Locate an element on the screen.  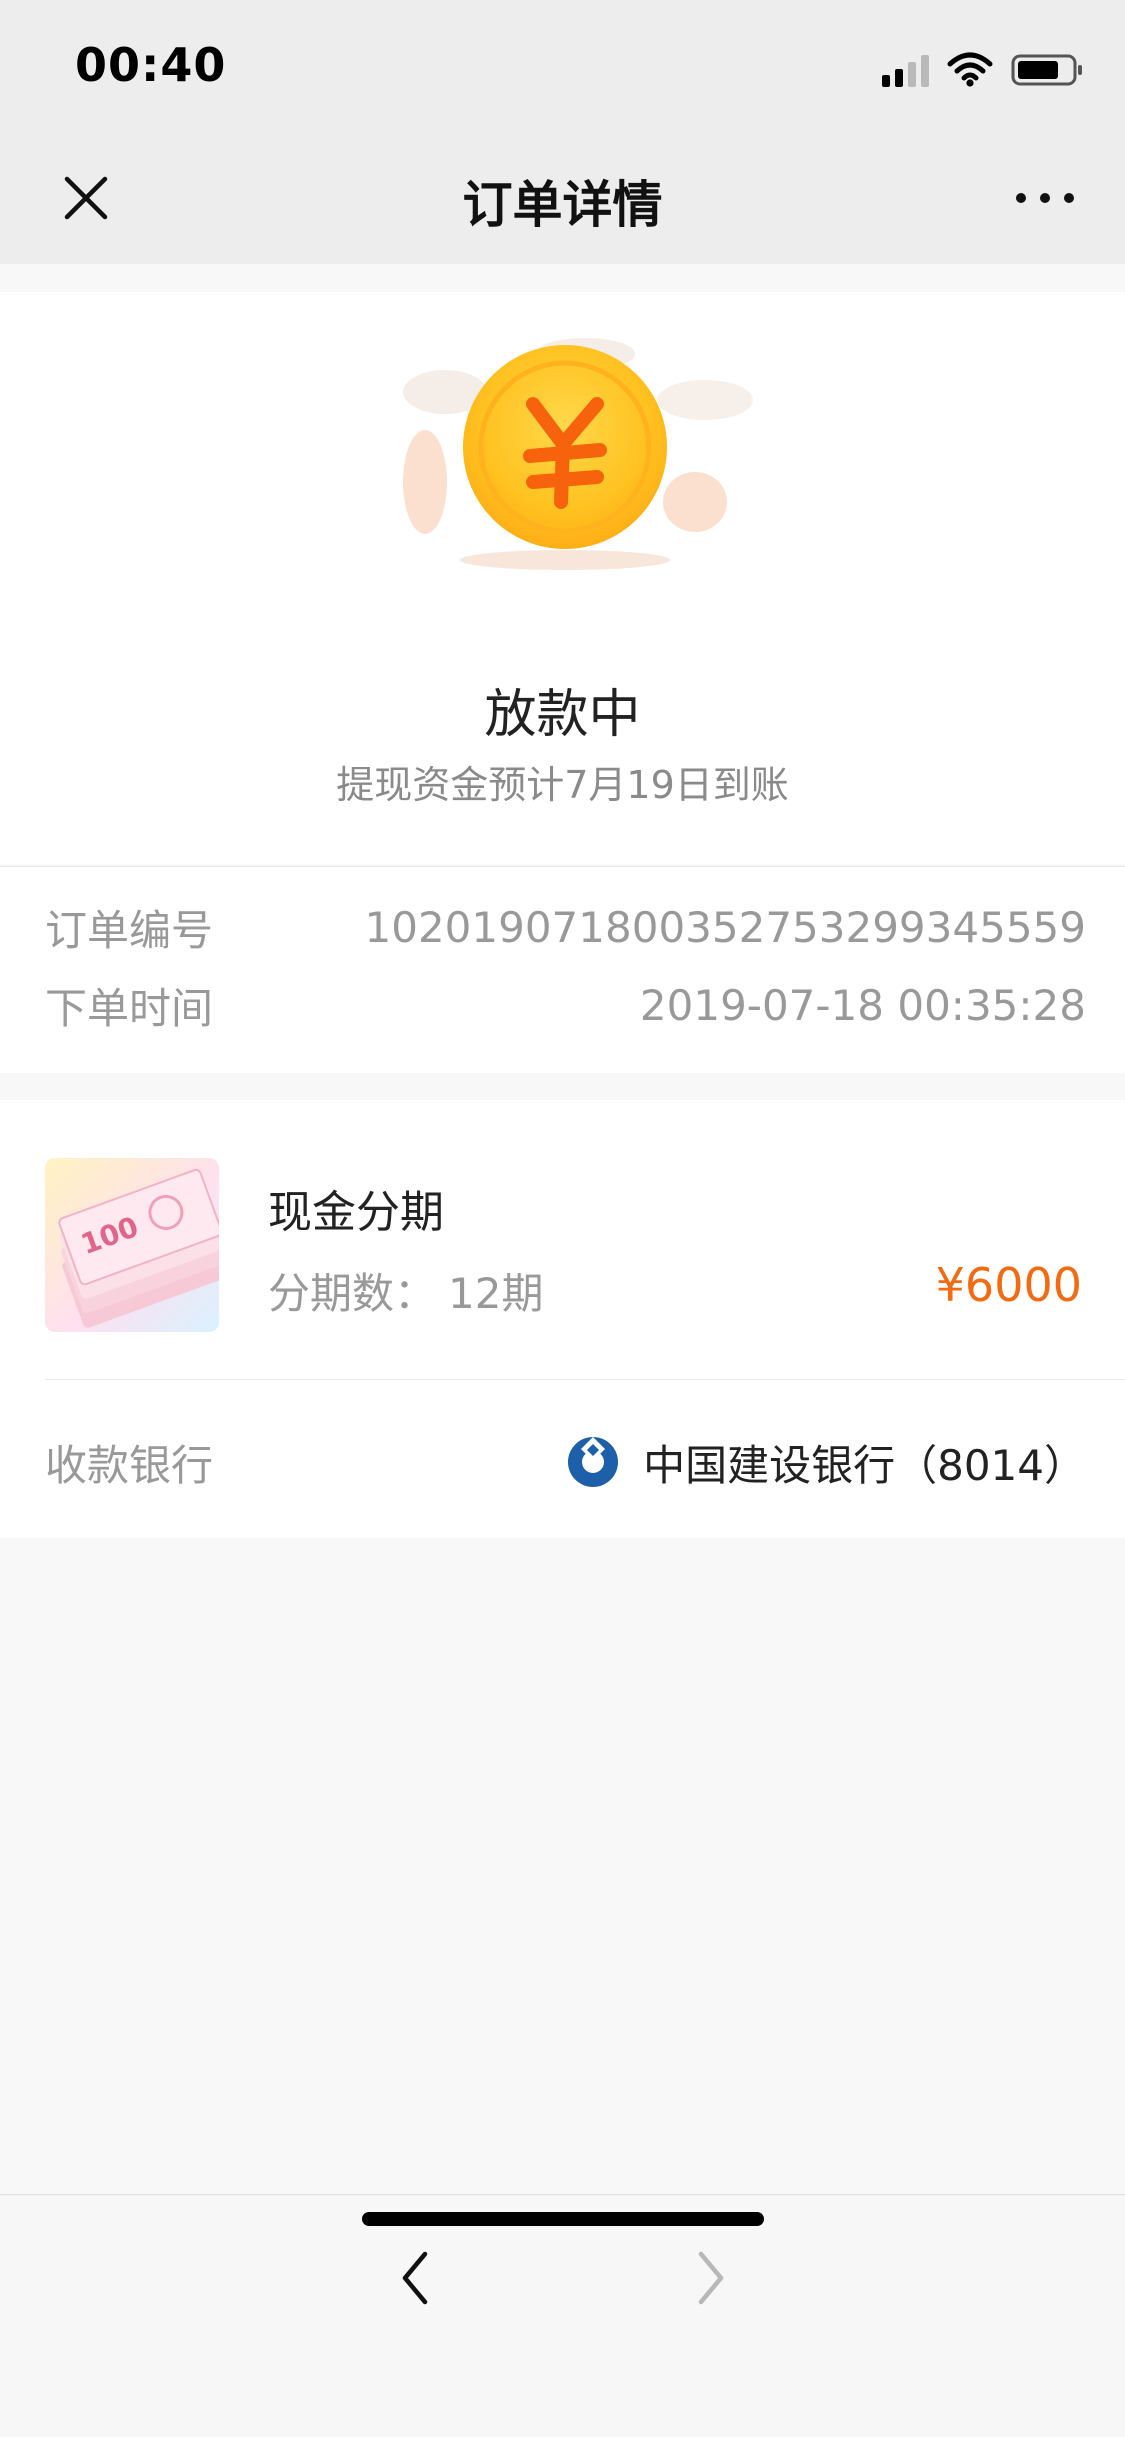
wifi-icon is located at coordinates (970, 69).